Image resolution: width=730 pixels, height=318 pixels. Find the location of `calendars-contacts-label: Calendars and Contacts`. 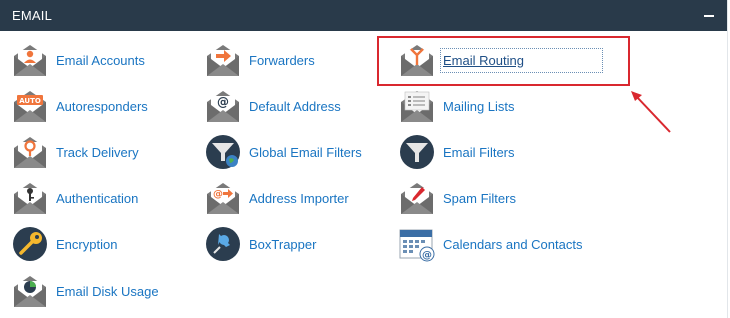

calendars-contacts-label: Calendars and Contacts is located at coordinates (513, 244).